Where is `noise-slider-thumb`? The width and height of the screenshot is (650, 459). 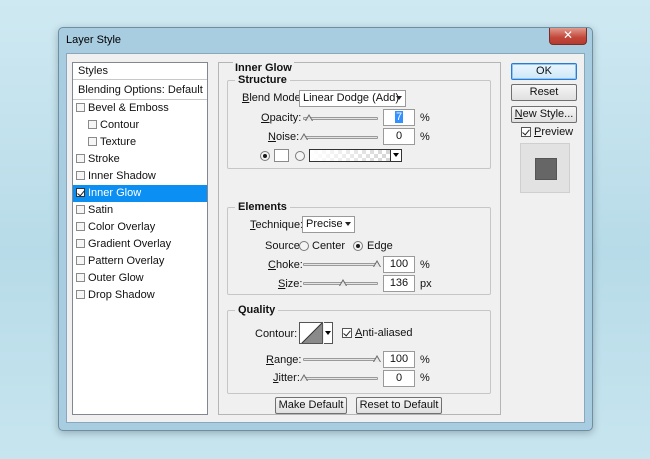
noise-slider-thumb is located at coordinates (304, 137).